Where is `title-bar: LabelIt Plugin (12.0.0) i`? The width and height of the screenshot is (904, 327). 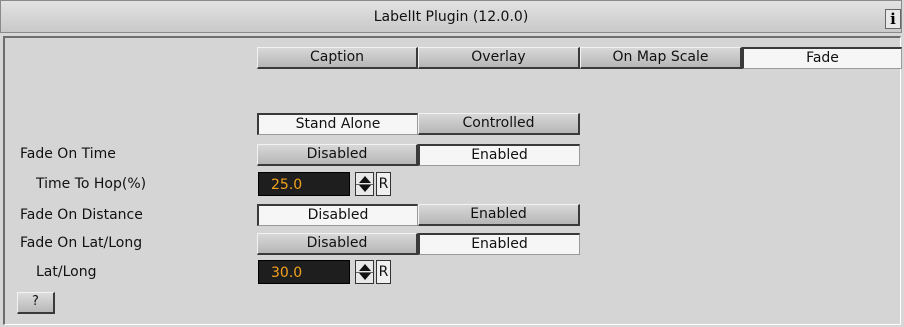
title-bar: LabelIt Plugin (12.0.0) i is located at coordinates (451, 16).